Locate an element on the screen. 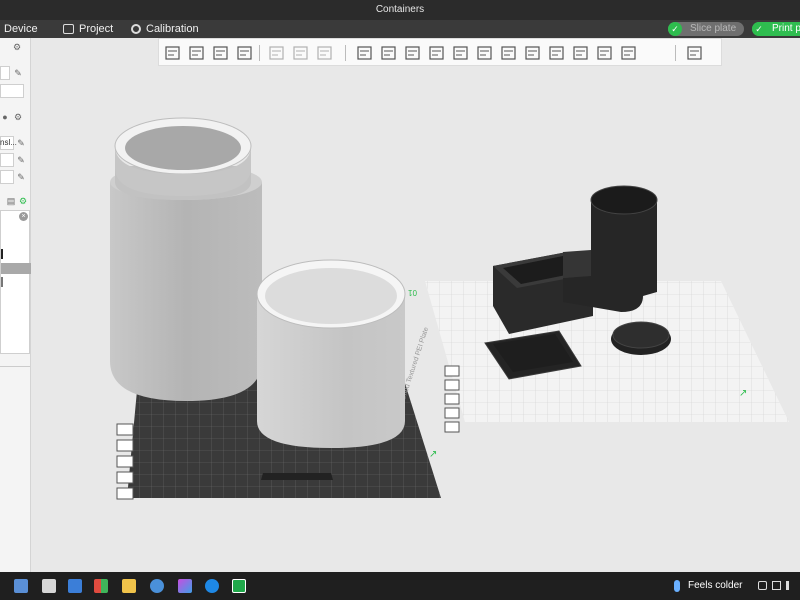 The image size is (800, 600). object-settings-icon: ⚙ is located at coordinates (23, 201).